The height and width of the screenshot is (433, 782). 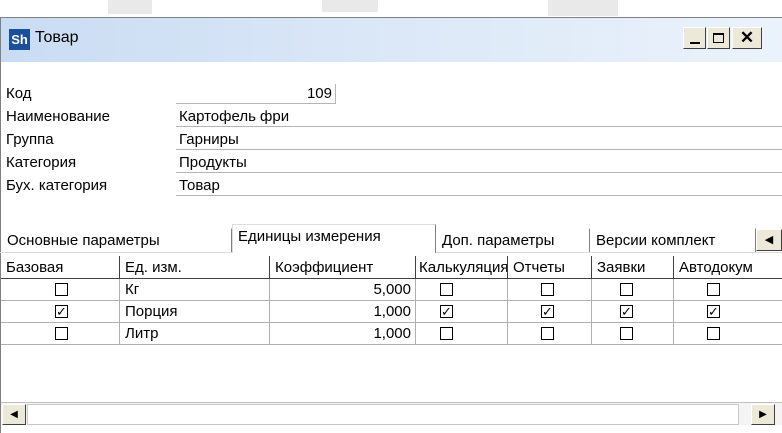 I want to click on close-button: ✕, so click(x=747, y=38).